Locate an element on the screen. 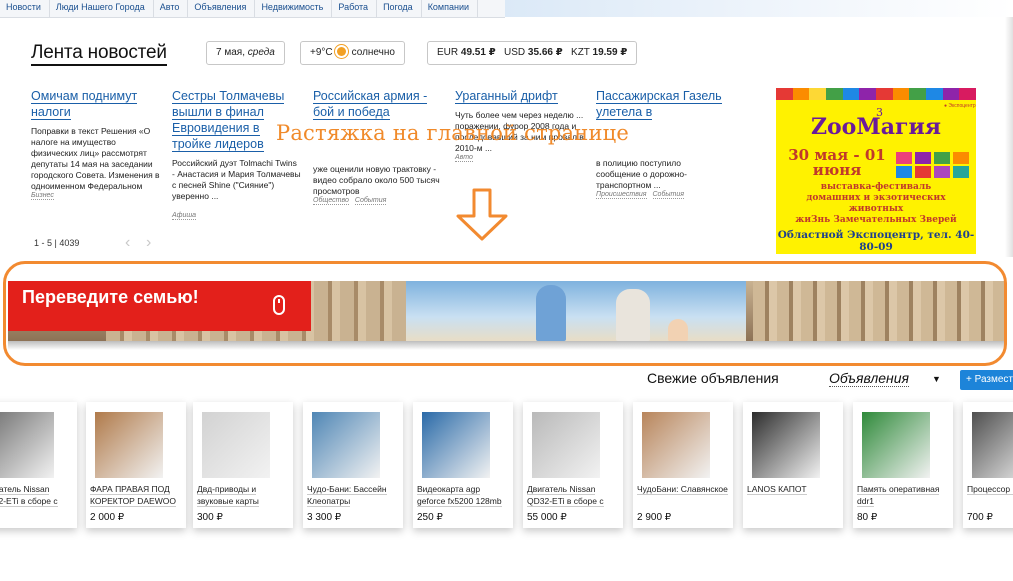 Image resolution: width=1013 pixels, height=581 pixels. usd-label: USD is located at coordinates (515, 52).